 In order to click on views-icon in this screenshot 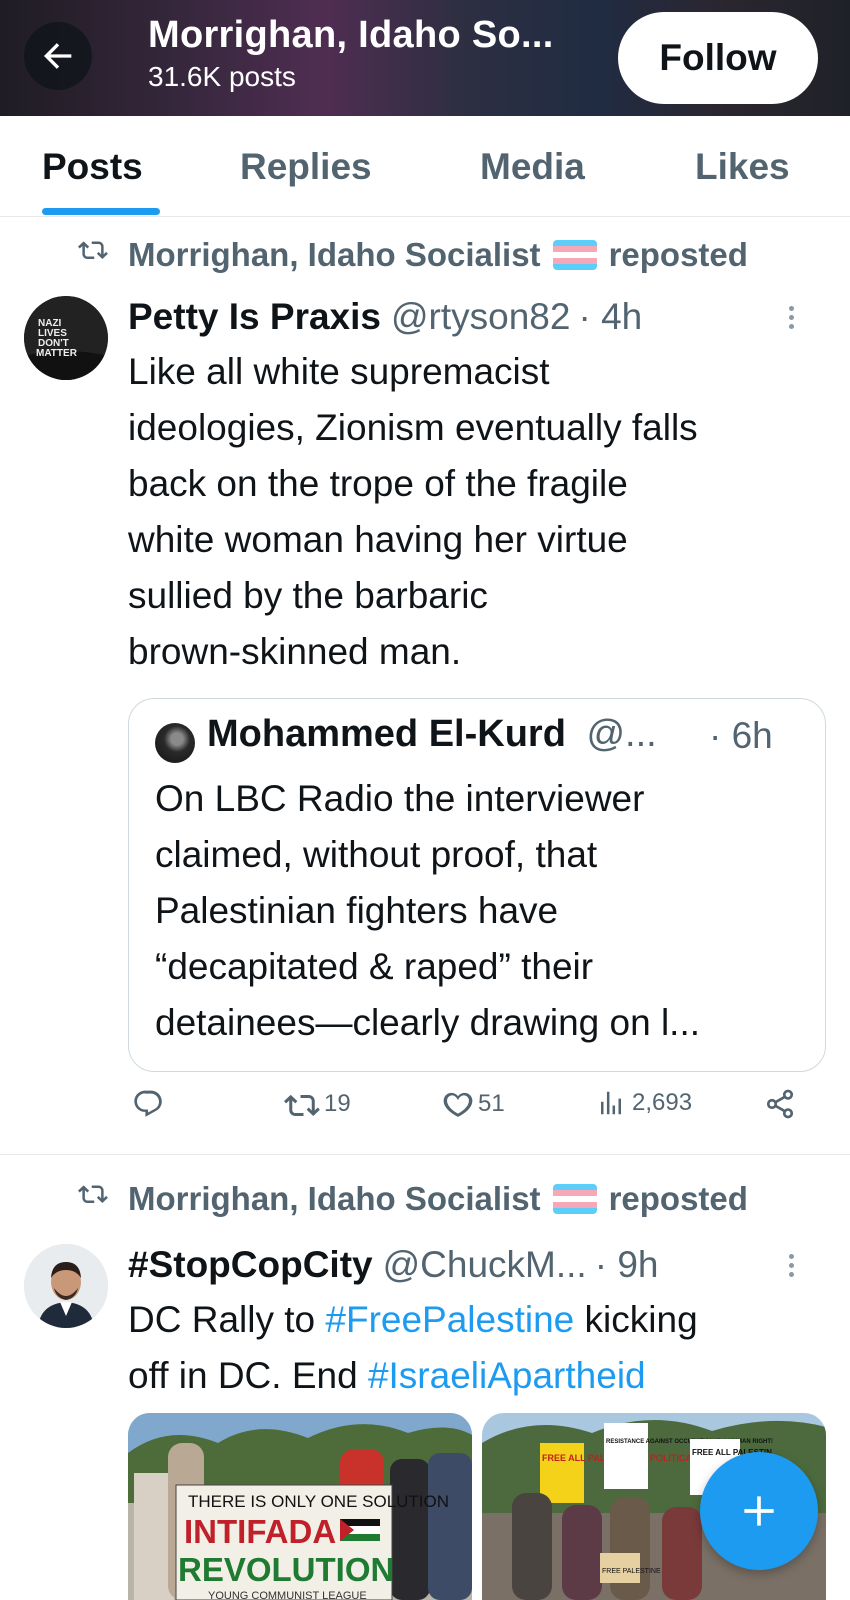, I will do `click(611, 1103)`.